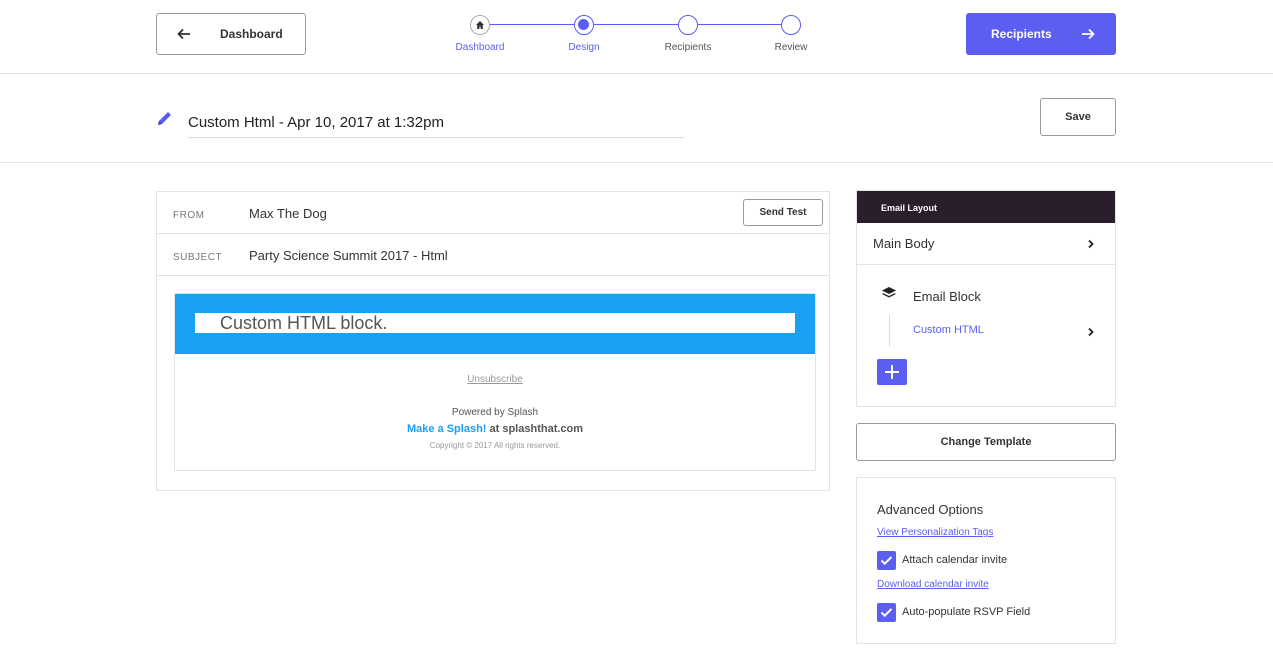  I want to click on download-calendar-link: Download calendar invite, so click(933, 584).